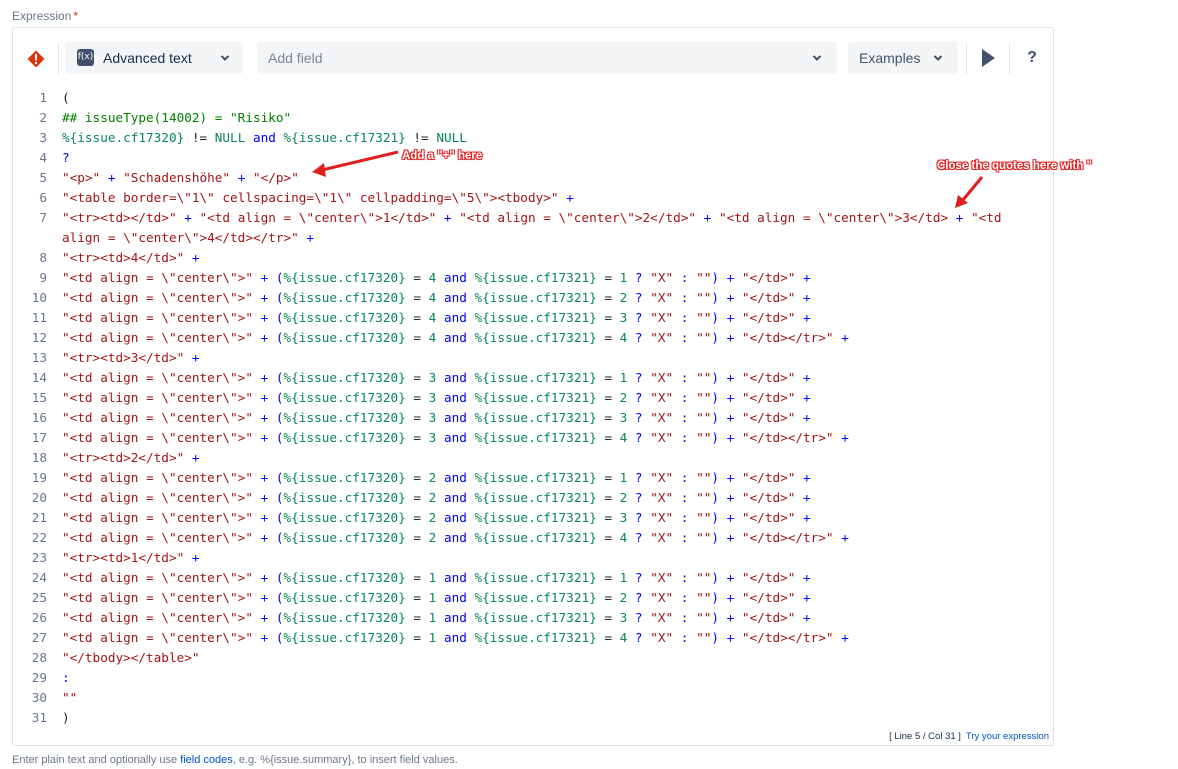  Describe the element at coordinates (903, 58) in the screenshot. I see `examples-select: Examples` at that location.